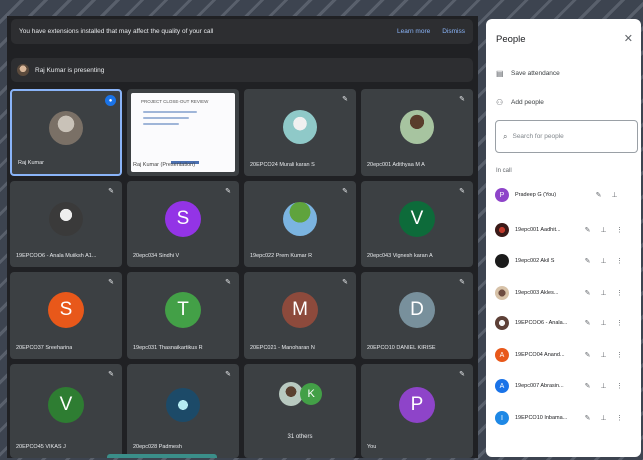 This screenshot has width=643, height=460. What do you see at coordinates (300, 132) in the screenshot?
I see `participant-tile: ✎ 20EPCO24 Murali karan S` at bounding box center [300, 132].